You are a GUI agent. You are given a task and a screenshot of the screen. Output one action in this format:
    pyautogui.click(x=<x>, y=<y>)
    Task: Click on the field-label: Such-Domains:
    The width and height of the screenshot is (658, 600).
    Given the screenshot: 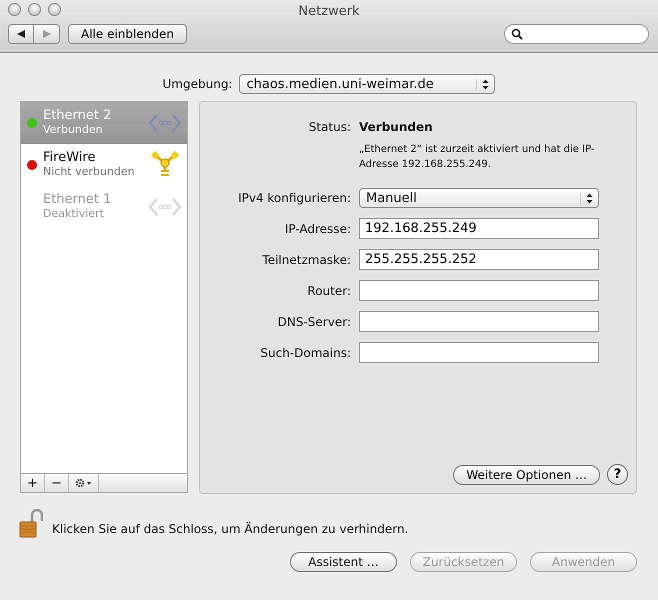 What is the action you would take?
    pyautogui.click(x=305, y=353)
    